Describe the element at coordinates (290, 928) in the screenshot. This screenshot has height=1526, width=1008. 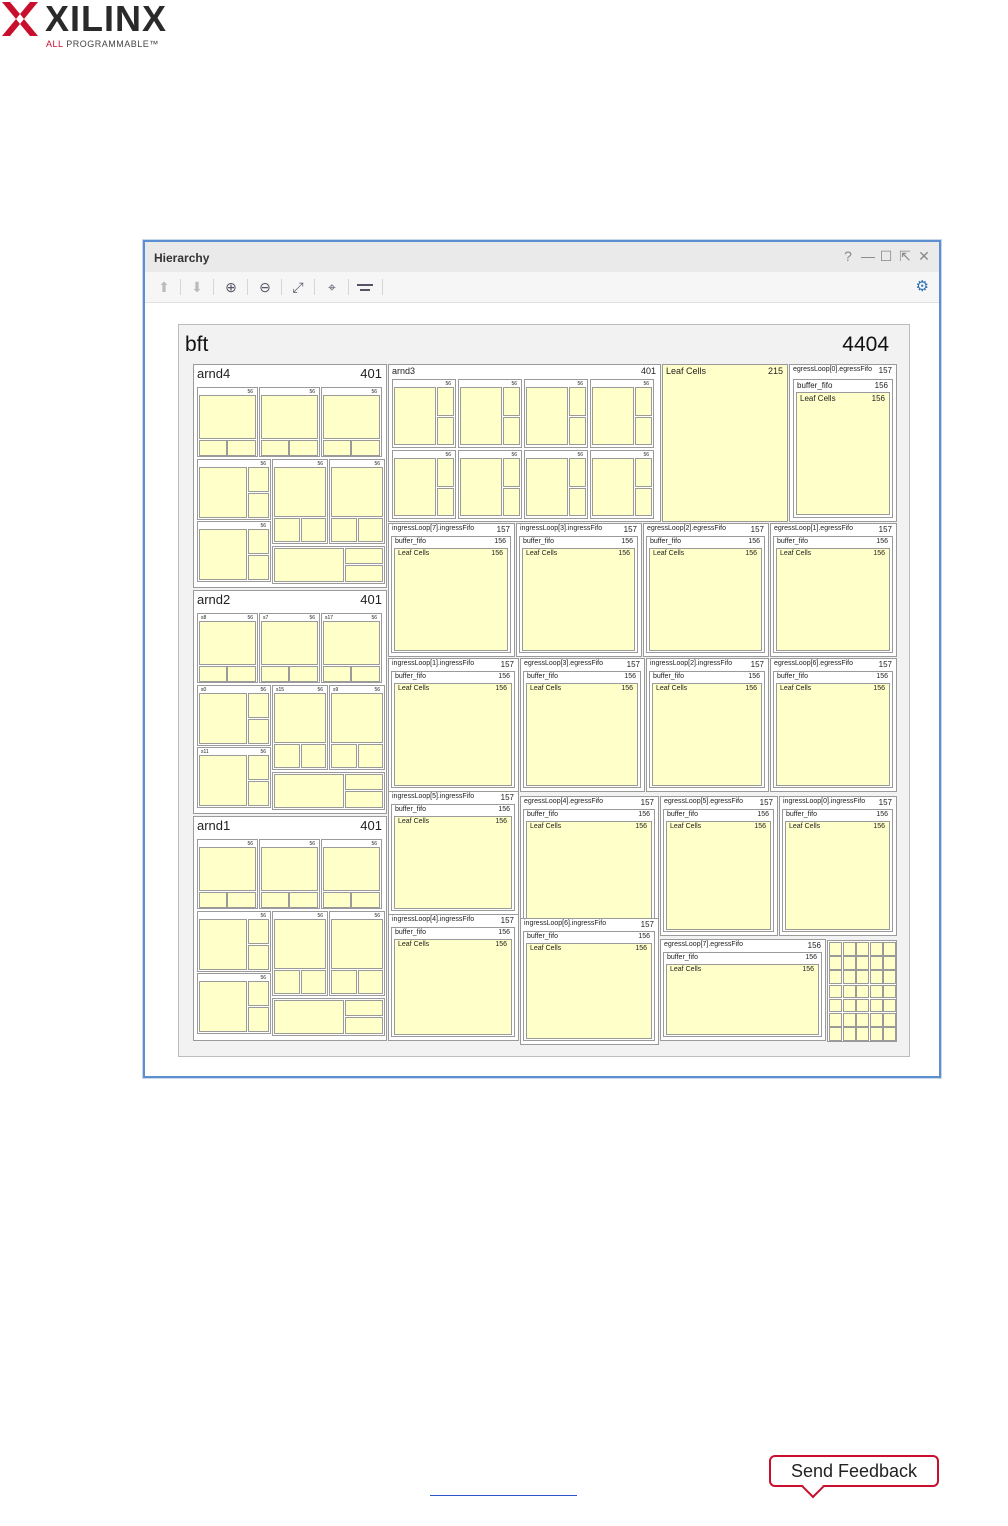
I see `node-arnd1: arnd1 401 56 56 56 56 56 56 56` at that location.